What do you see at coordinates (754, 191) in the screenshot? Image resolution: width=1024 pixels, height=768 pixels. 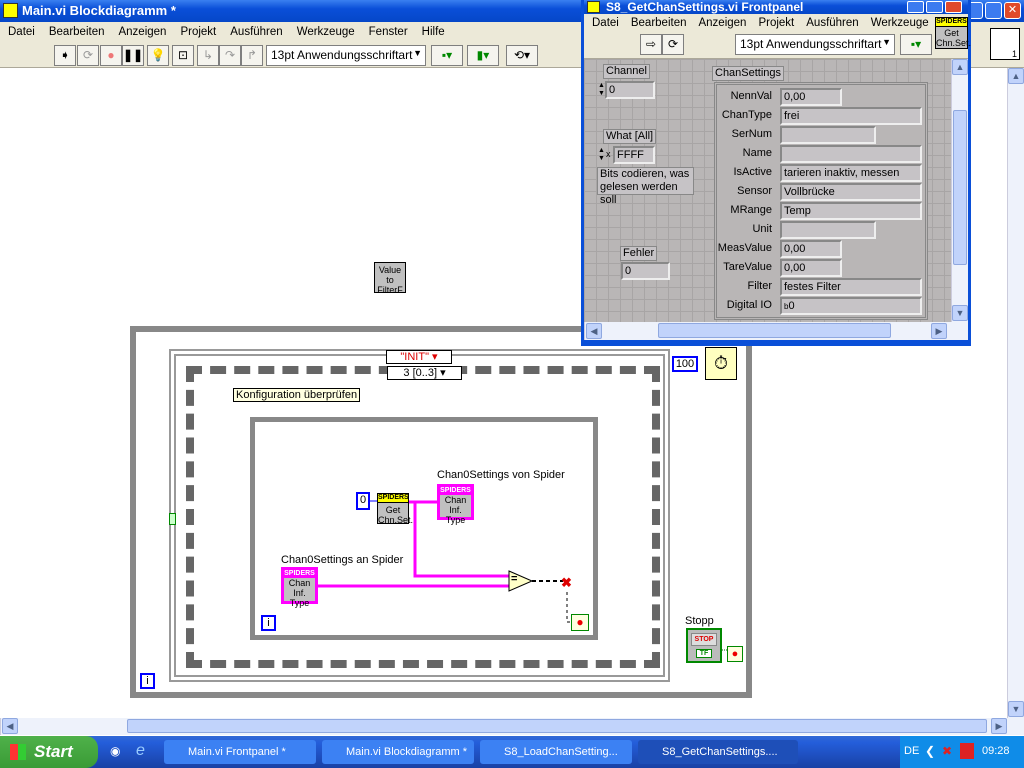 I see `chansettings-field-label: Sensor` at bounding box center [754, 191].